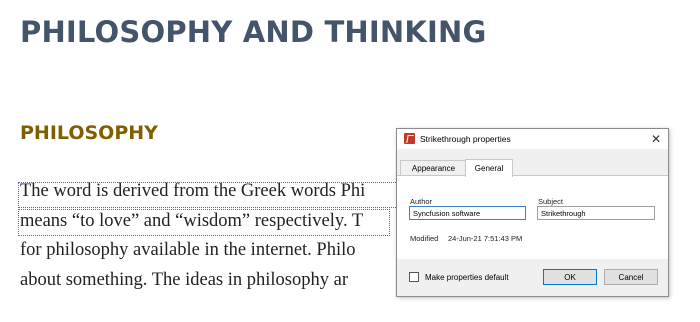  What do you see at coordinates (424, 238) in the screenshot?
I see `modified-label: Modified` at bounding box center [424, 238].